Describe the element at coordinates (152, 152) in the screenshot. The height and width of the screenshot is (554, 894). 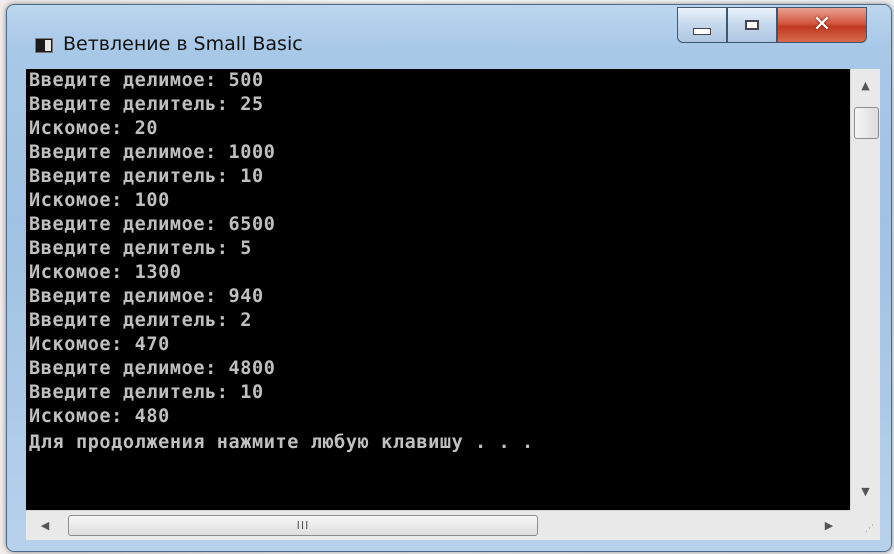
I see `console-line: Введите делимое: 1000` at that location.